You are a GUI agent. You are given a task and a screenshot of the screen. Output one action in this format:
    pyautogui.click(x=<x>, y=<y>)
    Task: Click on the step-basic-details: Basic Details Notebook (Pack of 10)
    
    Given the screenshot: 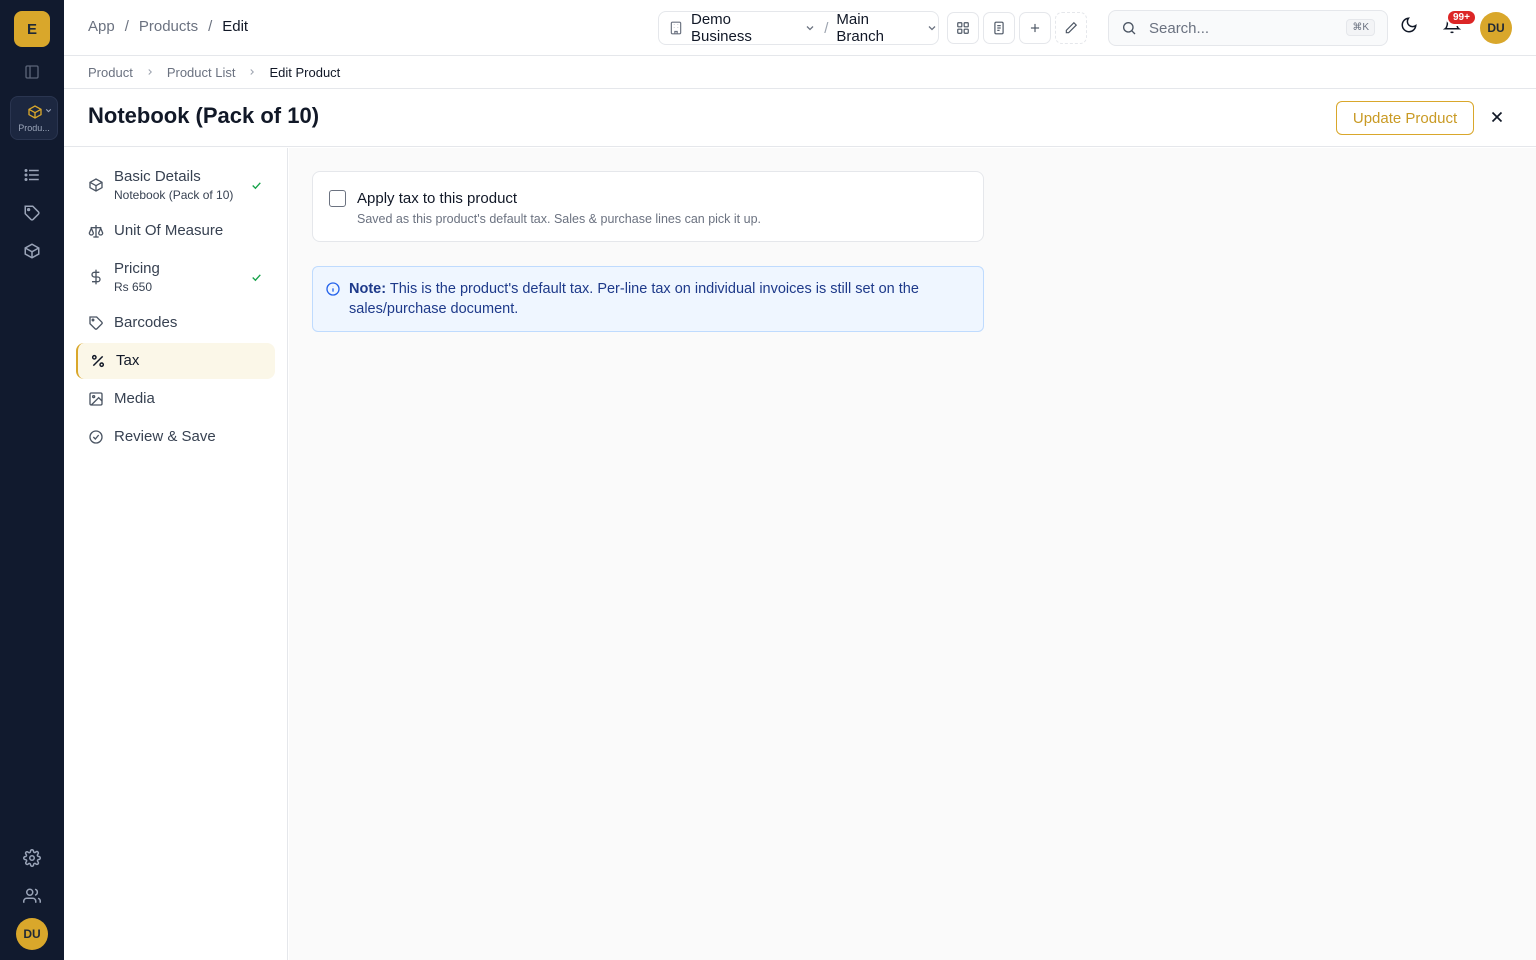 What is the action you would take?
    pyautogui.click(x=175, y=185)
    